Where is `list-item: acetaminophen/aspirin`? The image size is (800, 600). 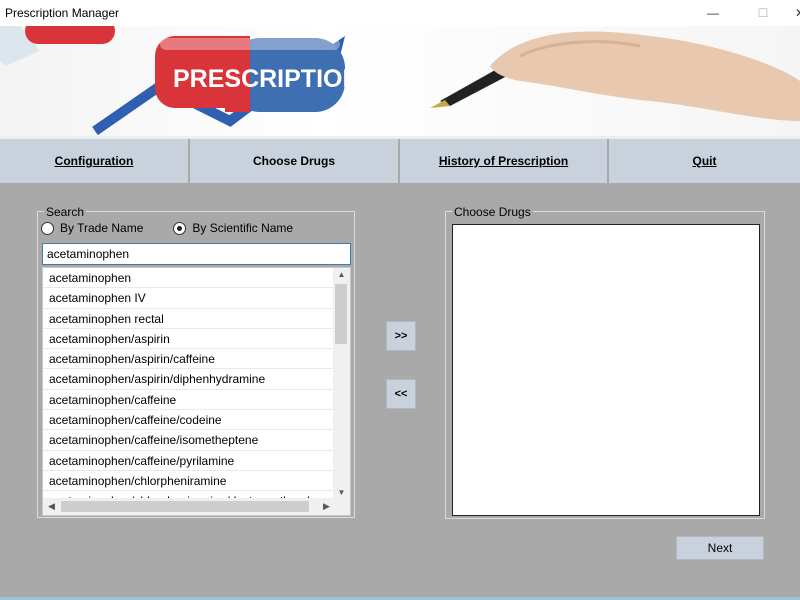 list-item: acetaminophen/aspirin is located at coordinates (189, 339).